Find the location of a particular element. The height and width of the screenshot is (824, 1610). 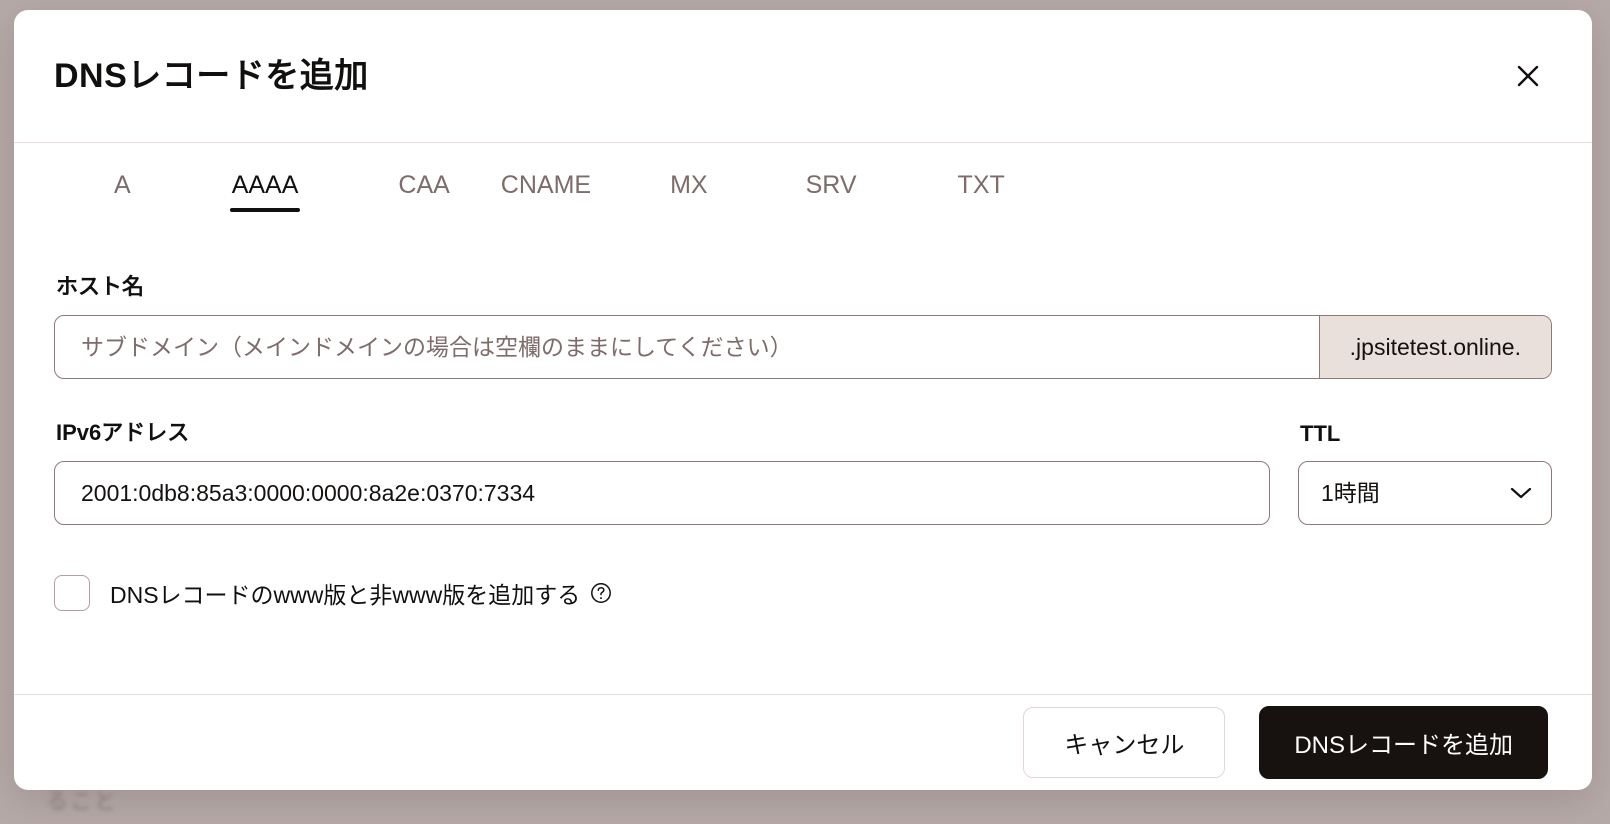

help-circle-glyph is located at coordinates (601, 593).